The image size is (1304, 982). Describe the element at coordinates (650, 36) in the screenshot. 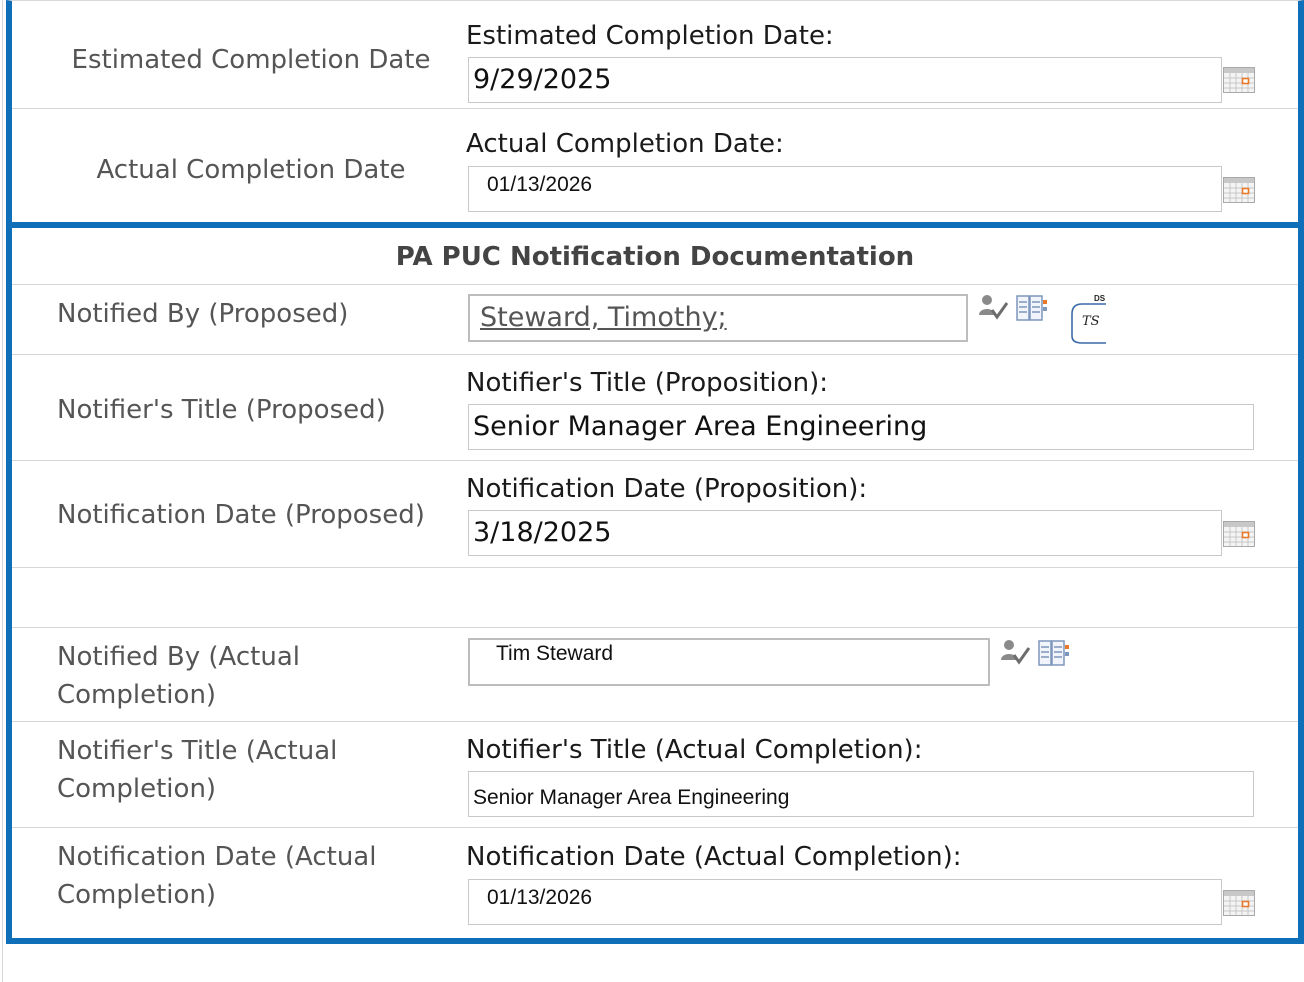

I see `estimated-completion-field-label: Estimated Completion Date:` at that location.